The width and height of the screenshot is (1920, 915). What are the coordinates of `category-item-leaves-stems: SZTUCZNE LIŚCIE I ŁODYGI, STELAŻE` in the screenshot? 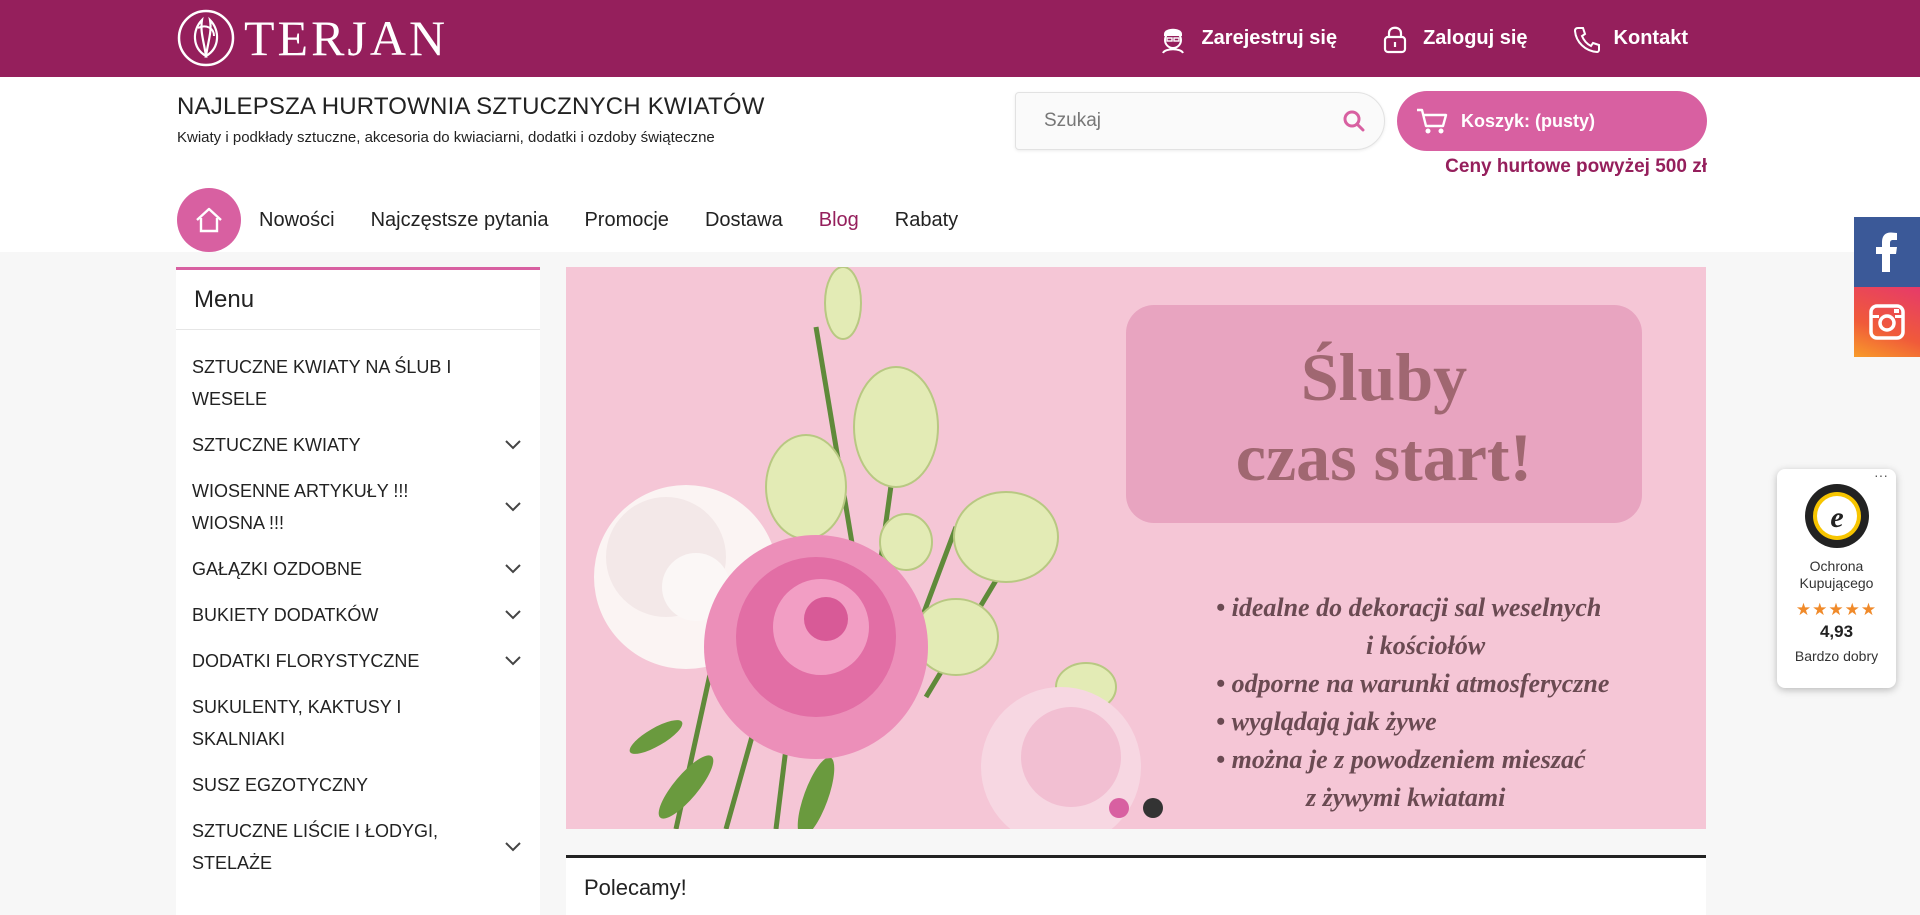 It's located at (358, 847).